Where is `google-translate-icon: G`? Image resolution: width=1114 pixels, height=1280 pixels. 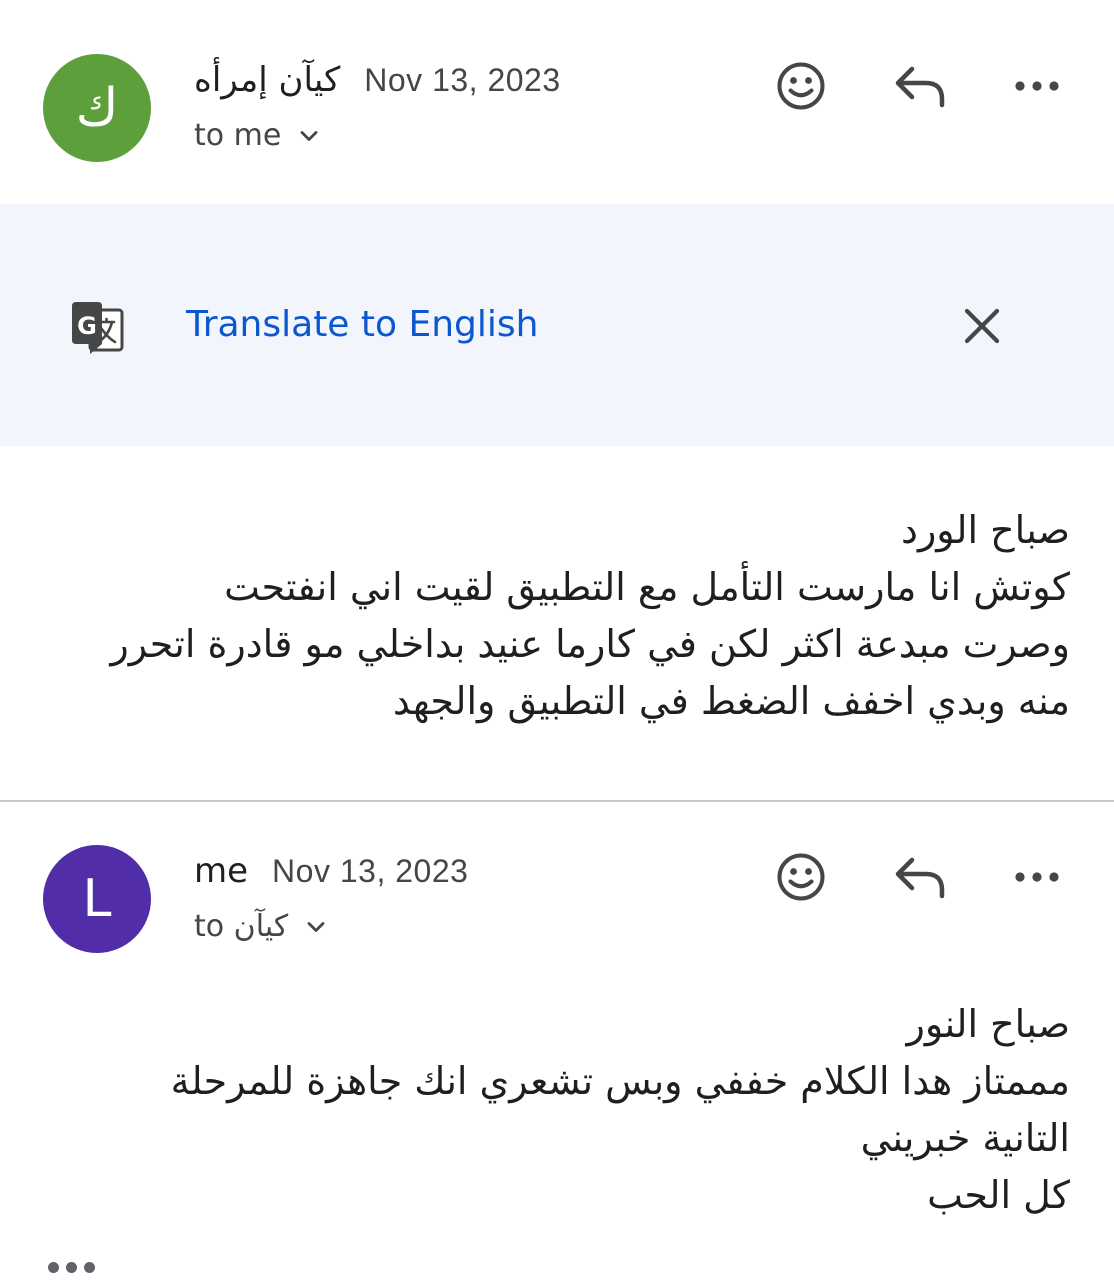 google-translate-icon: G is located at coordinates (98, 328).